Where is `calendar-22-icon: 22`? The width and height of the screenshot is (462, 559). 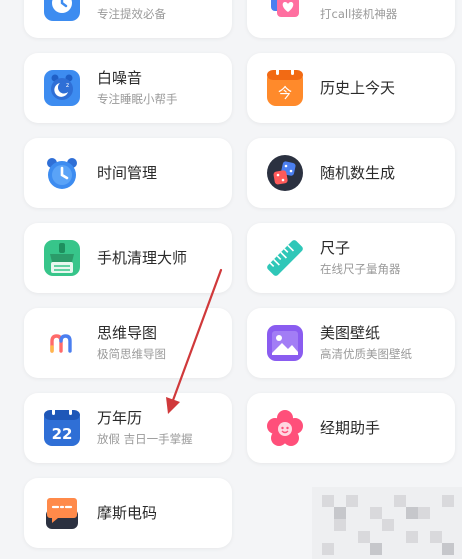
calendar-22-icon: 22 is located at coordinates (62, 428).